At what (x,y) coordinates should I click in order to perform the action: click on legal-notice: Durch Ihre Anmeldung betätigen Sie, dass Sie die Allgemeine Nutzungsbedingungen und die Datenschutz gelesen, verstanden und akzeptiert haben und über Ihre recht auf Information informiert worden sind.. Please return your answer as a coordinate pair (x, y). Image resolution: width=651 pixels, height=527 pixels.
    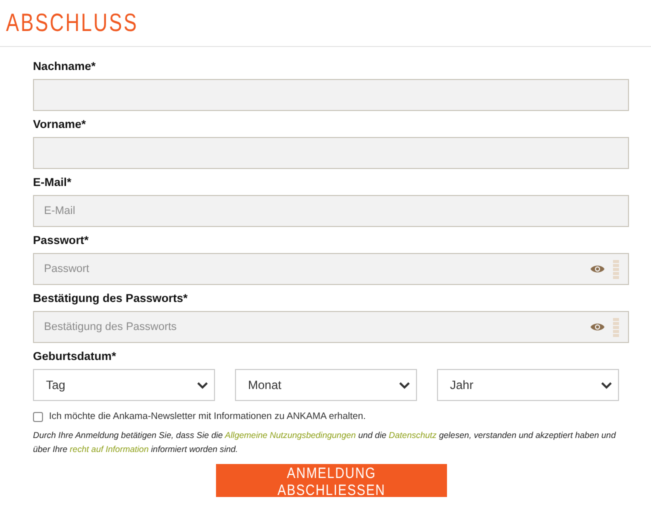
    Looking at the image, I should click on (325, 442).